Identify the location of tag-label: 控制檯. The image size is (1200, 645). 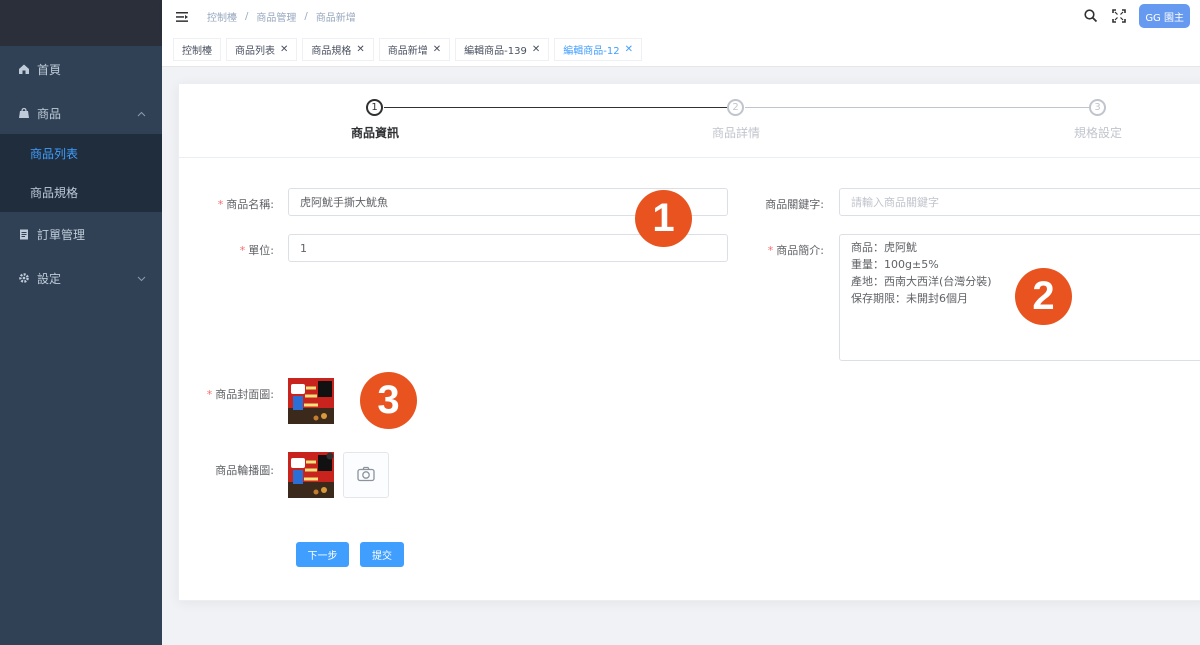
(197, 51).